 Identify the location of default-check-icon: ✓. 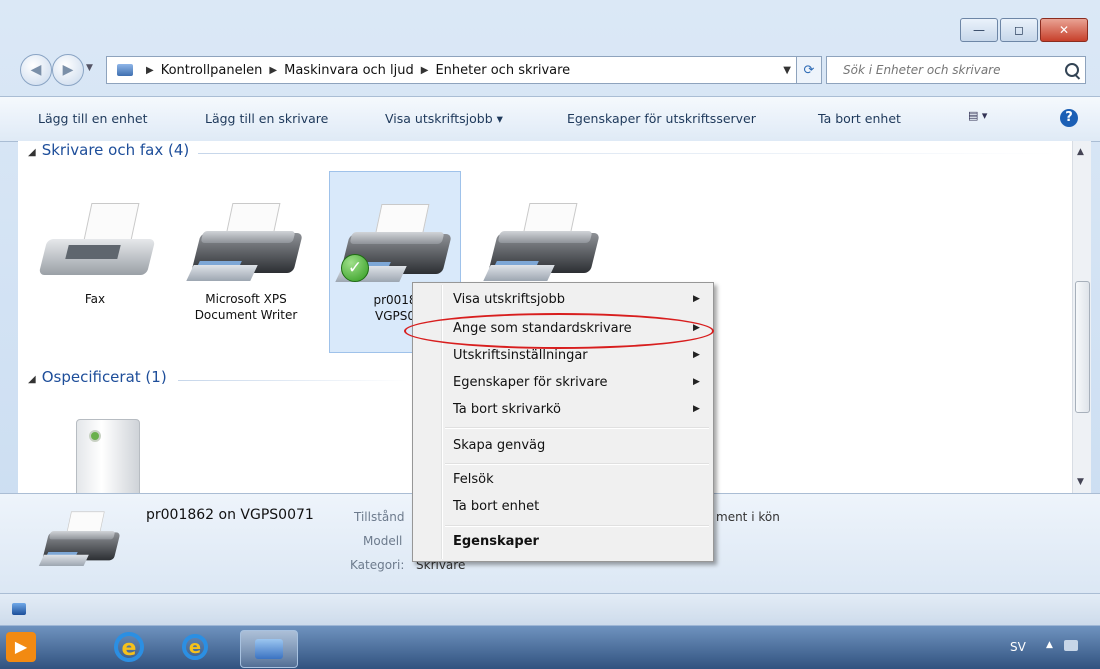
(355, 268).